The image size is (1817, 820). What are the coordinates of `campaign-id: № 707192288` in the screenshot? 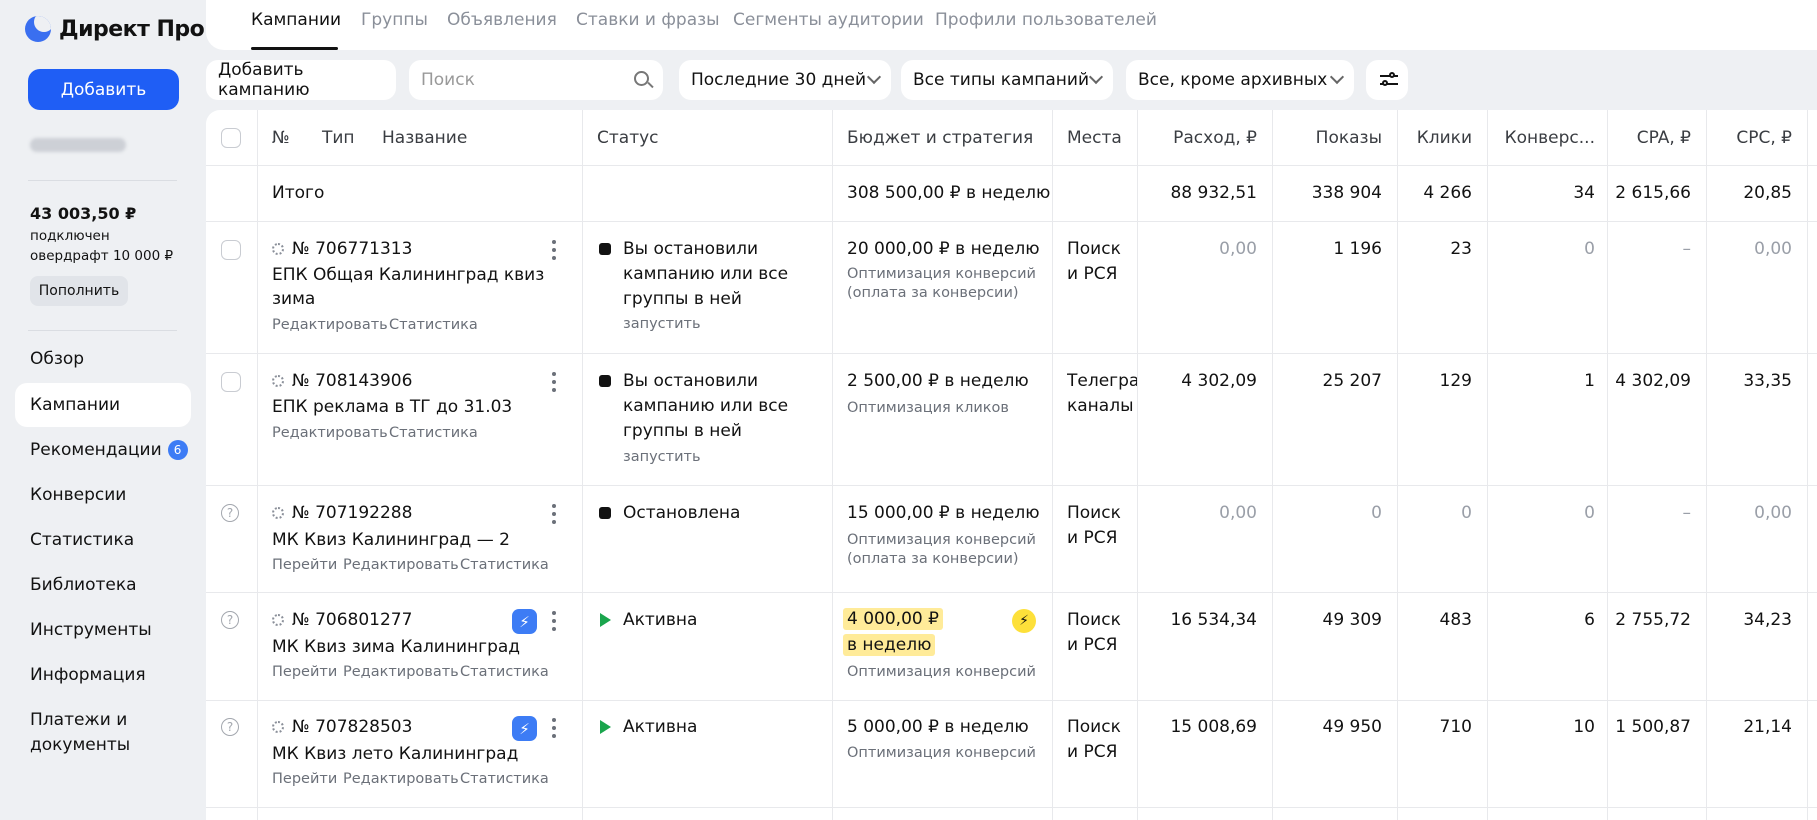 It's located at (342, 513).